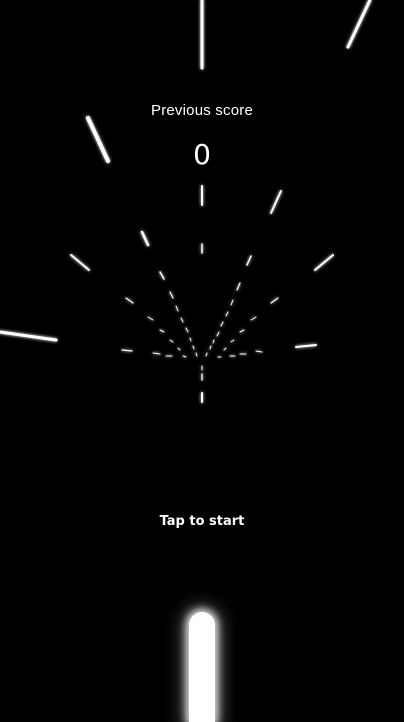 Image resolution: width=404 pixels, height=722 pixels. I want to click on previous-score-label: Previous score, so click(201, 110).